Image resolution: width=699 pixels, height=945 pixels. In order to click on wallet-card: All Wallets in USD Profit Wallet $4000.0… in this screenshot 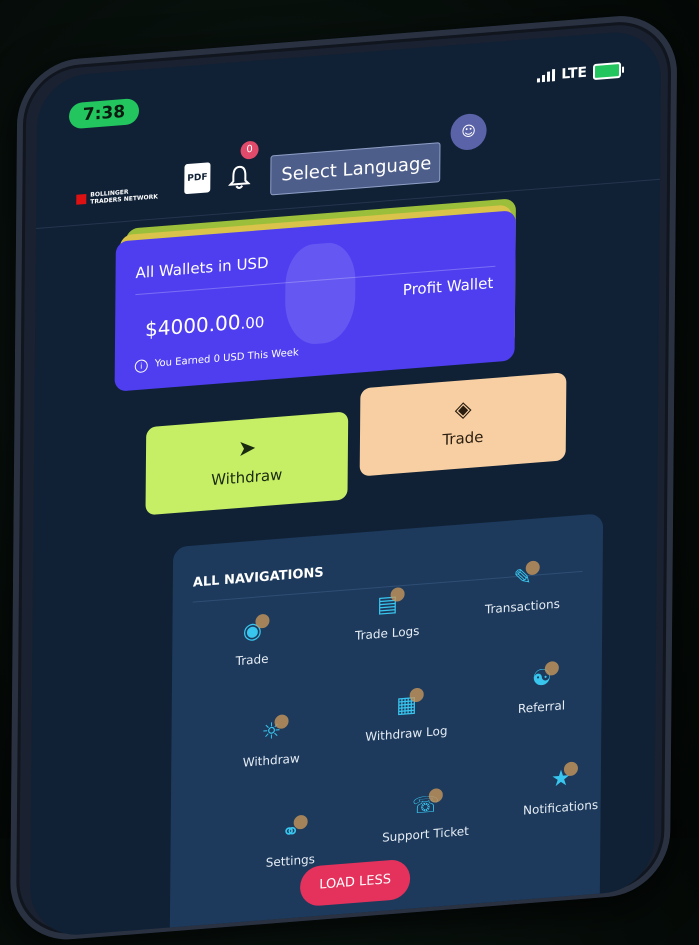, I will do `click(315, 301)`.